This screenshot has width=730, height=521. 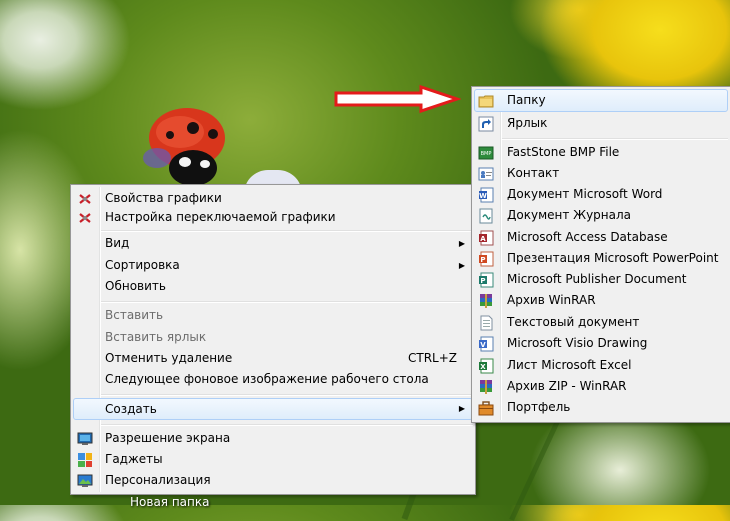 What do you see at coordinates (585, 194) in the screenshot?
I see `submenu-item-label: Документ Microsoft Word` at bounding box center [585, 194].